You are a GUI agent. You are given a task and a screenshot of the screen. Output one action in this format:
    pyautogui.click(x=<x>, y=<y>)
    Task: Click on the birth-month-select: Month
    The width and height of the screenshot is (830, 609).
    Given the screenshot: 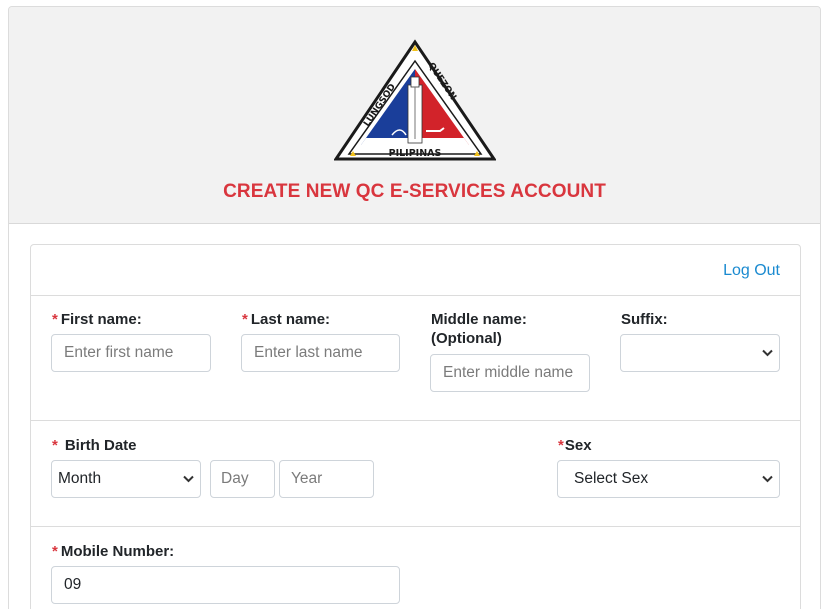 What is the action you would take?
    pyautogui.click(x=126, y=479)
    